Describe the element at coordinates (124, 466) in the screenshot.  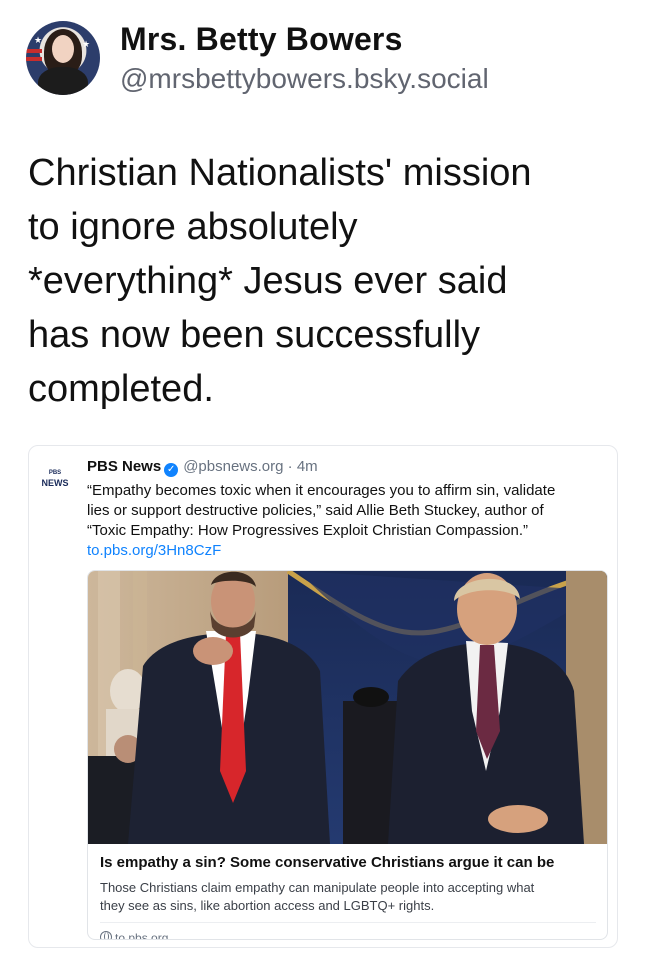
I see `quoted-author: PBS News` at that location.